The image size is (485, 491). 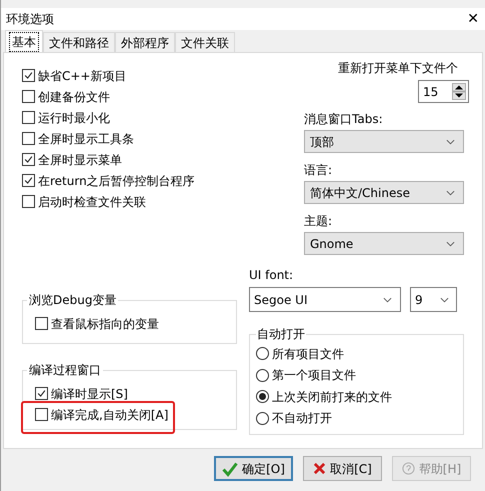 What do you see at coordinates (109, 415) in the screenshot?
I see `checkbox-label: 编译完成,自动关闭[A]` at bounding box center [109, 415].